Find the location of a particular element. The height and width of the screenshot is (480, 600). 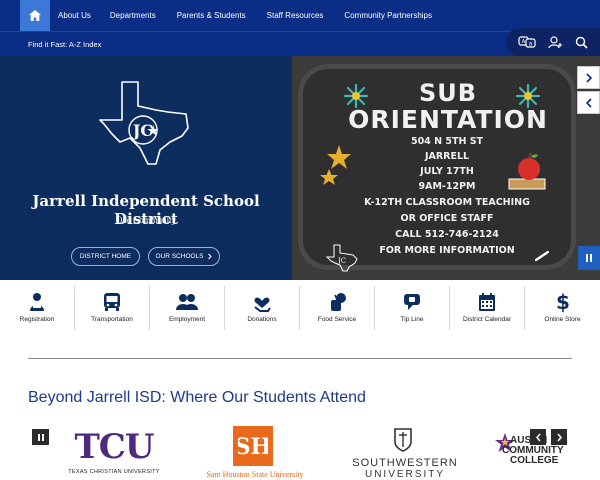

logo-shsu: SH Sam Houston State University is located at coordinates (255, 452).